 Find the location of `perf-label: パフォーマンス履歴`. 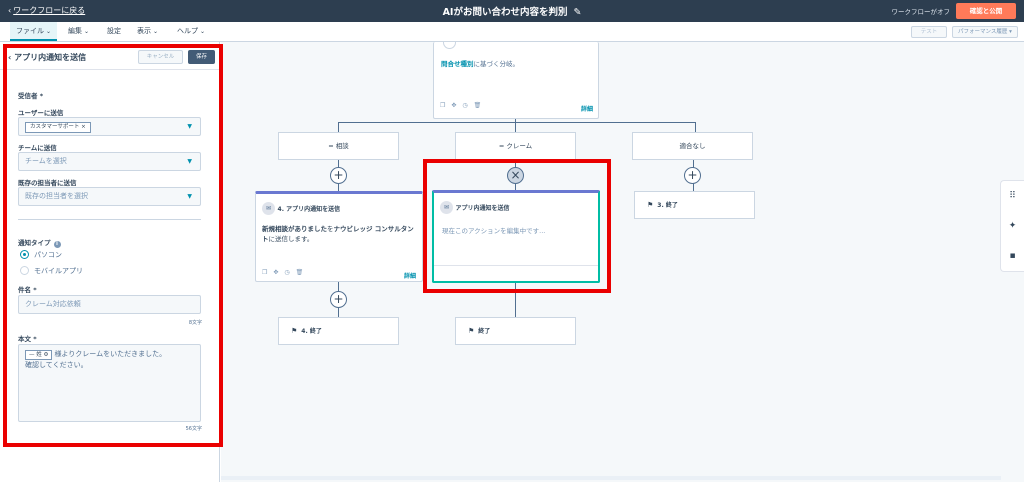

perf-label: パフォーマンス履歴 is located at coordinates (983, 32).